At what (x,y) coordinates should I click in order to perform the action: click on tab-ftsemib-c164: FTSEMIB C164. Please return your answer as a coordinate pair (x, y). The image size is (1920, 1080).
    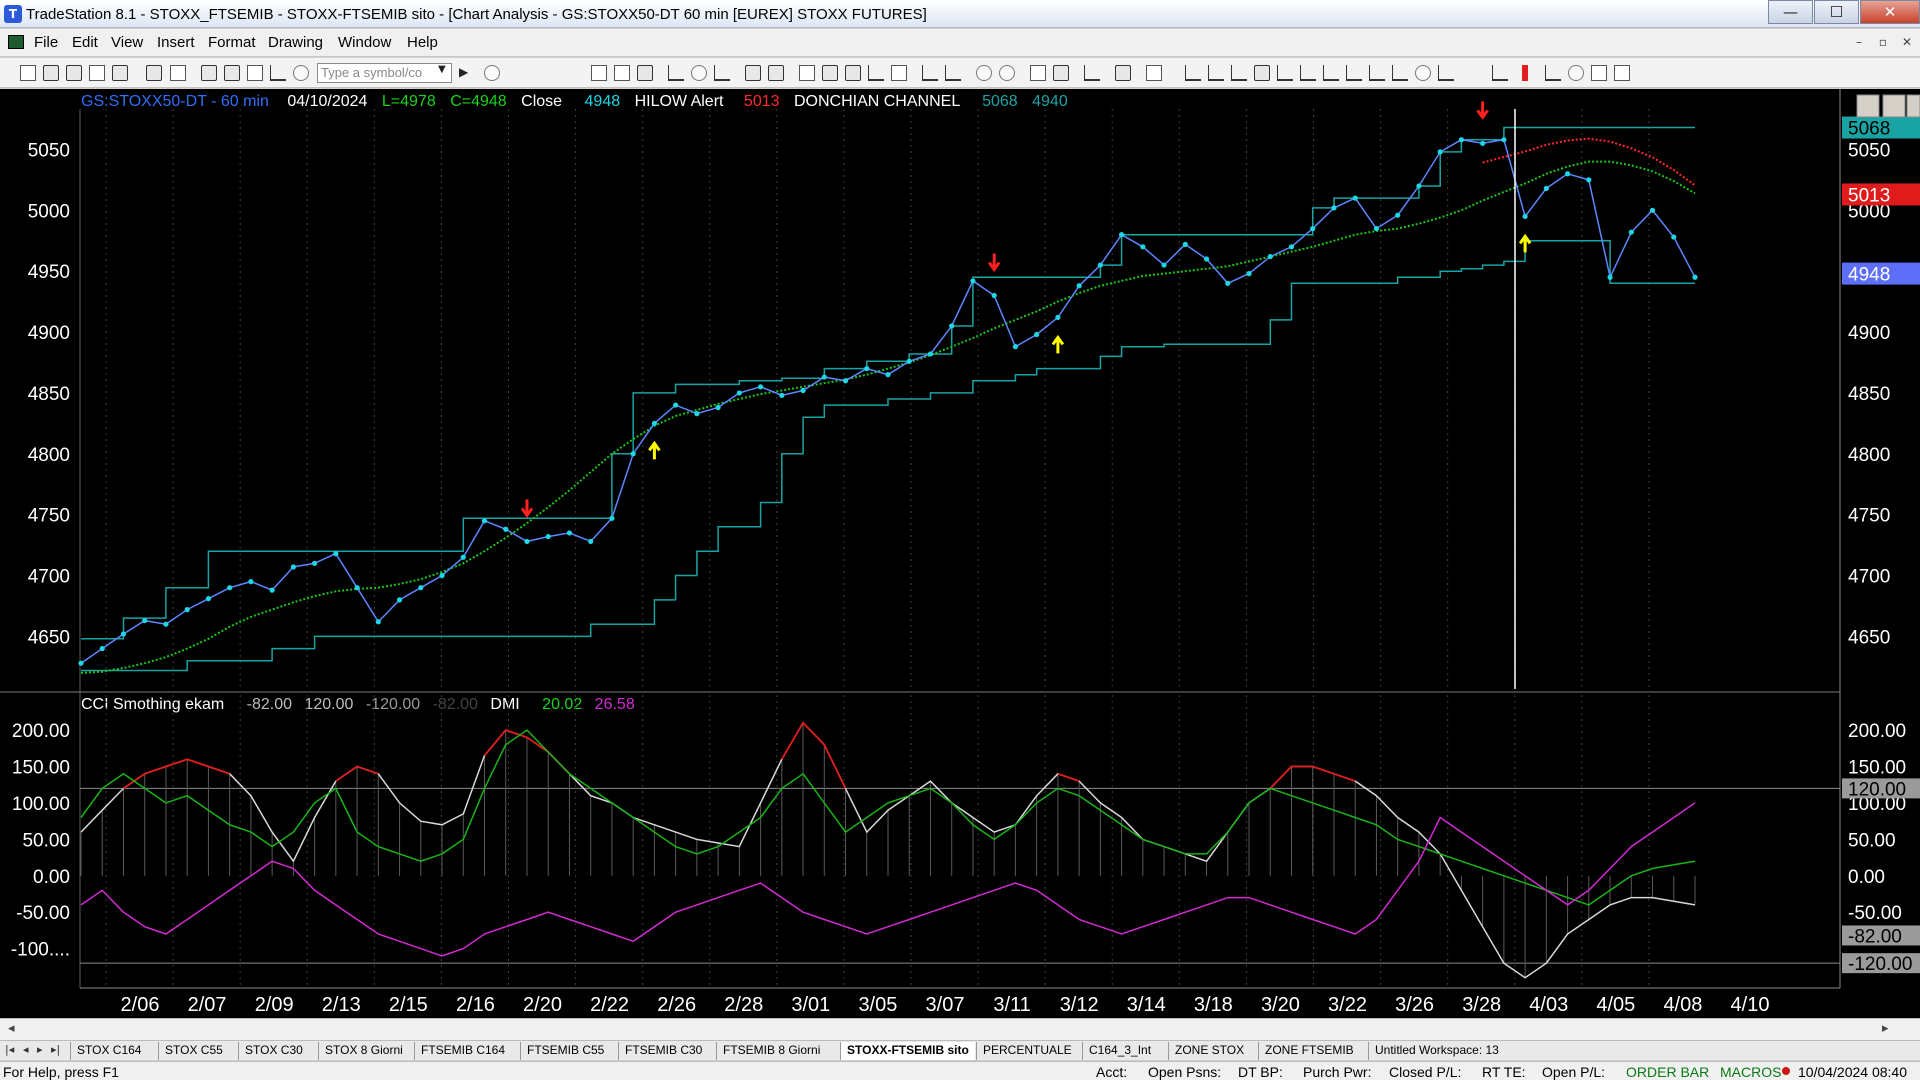
    Looking at the image, I should click on (463, 1051).